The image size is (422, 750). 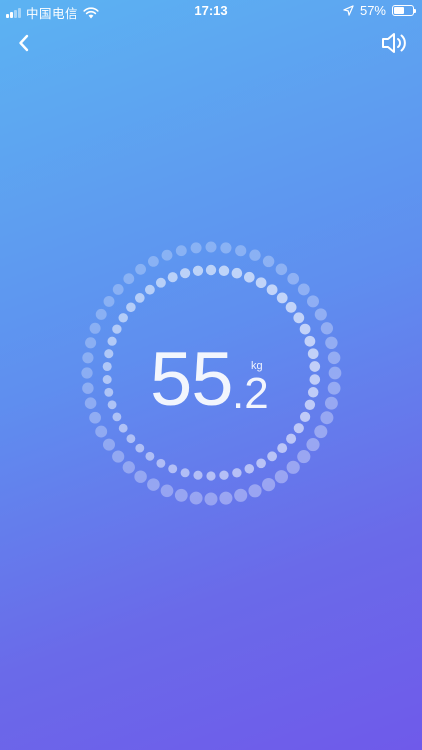 I want to click on weight-decimal: .2, so click(x=250, y=393).